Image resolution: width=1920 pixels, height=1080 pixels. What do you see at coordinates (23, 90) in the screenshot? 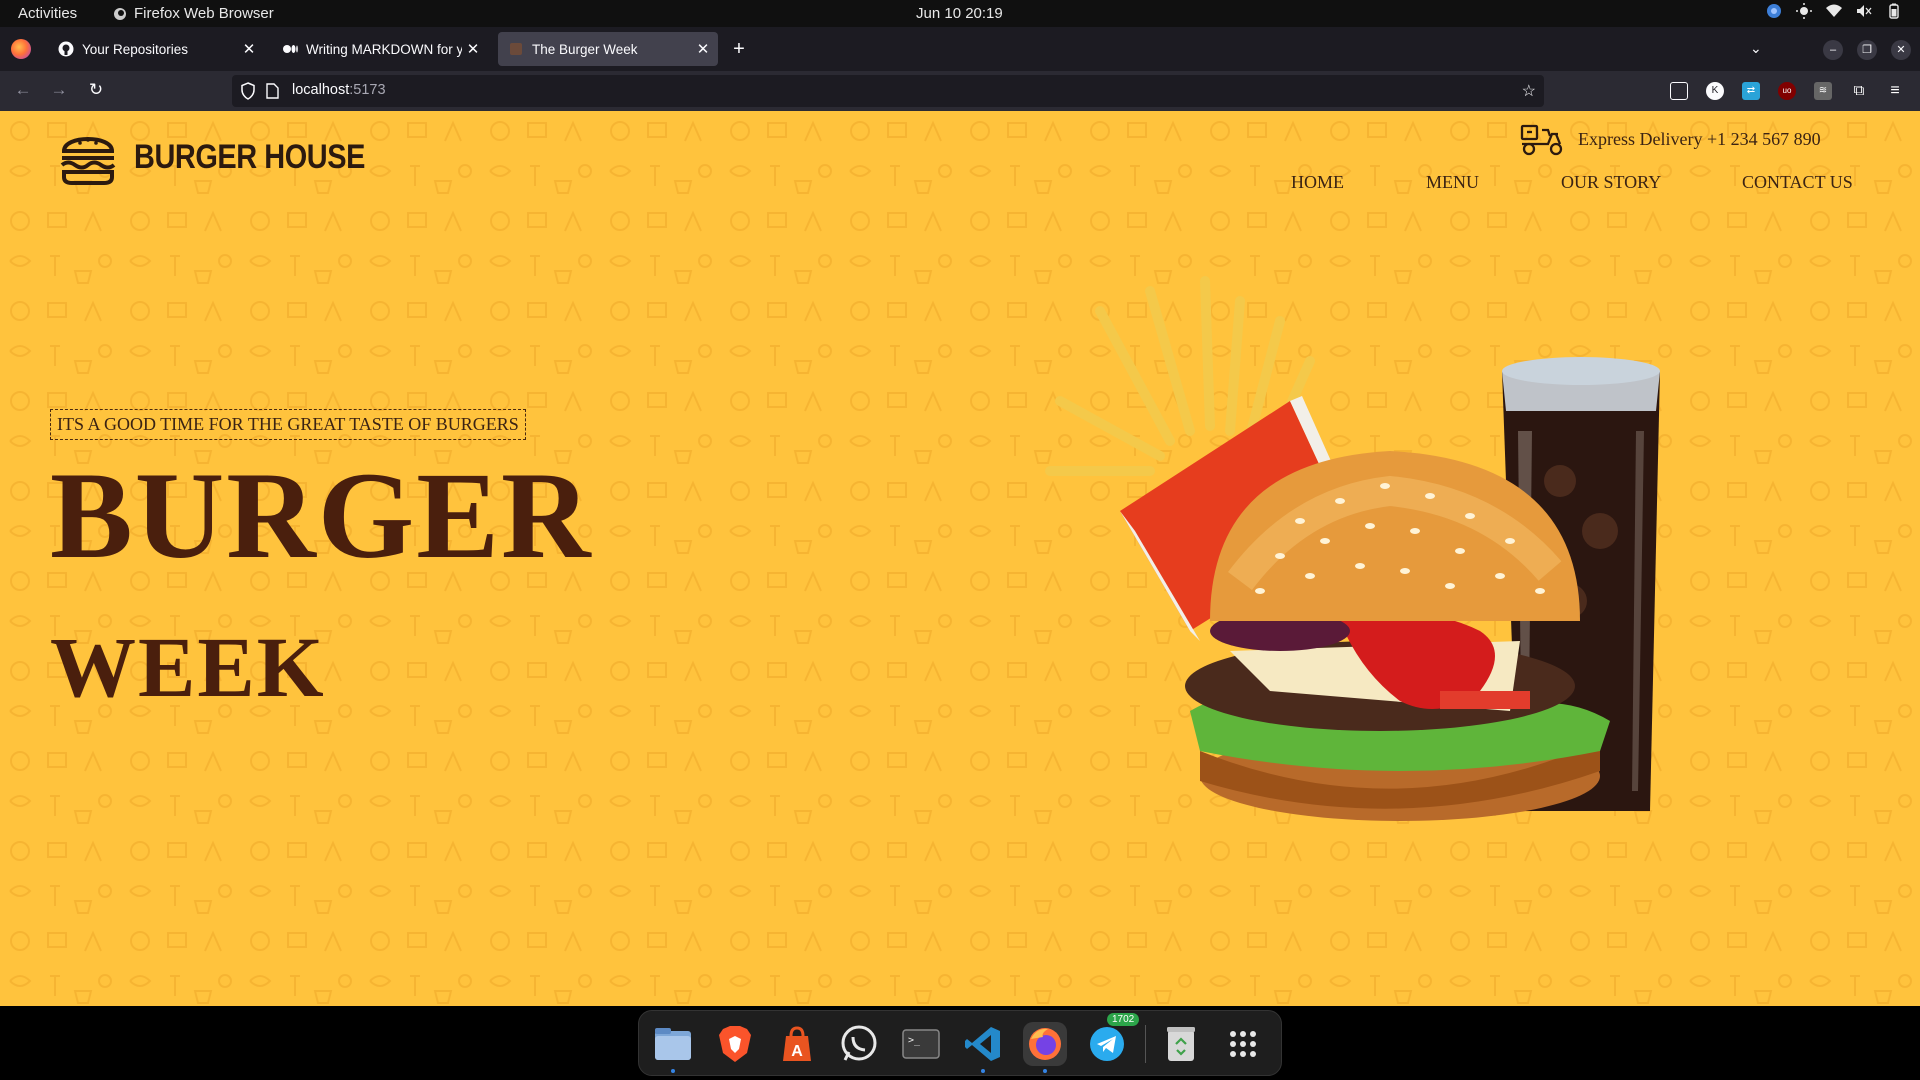
I see `back-icon: ←` at bounding box center [23, 90].